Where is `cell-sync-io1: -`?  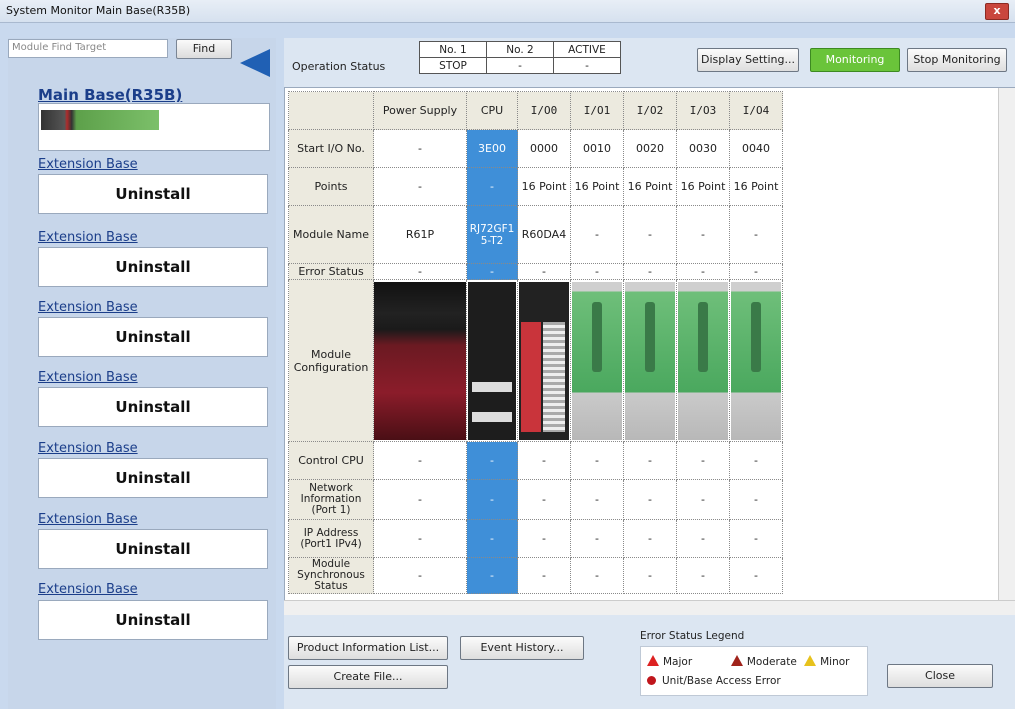 cell-sync-io1: - is located at coordinates (597, 575).